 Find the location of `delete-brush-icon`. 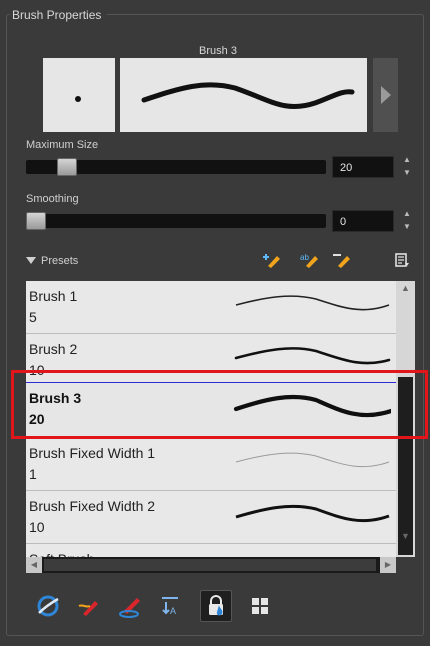

delete-brush-icon is located at coordinates (342, 260).